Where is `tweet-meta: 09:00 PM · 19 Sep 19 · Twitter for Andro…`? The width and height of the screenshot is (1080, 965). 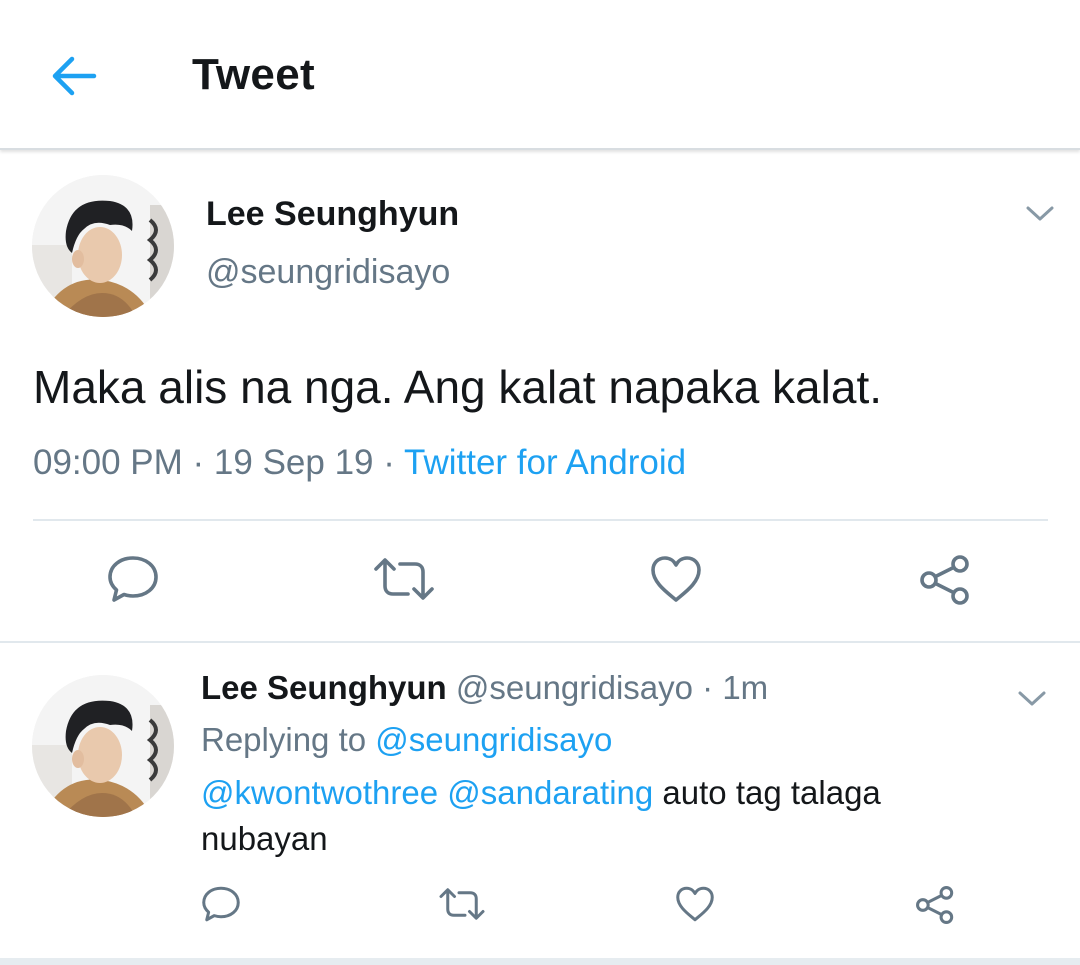 tweet-meta: 09:00 PM · 19 Sep 19 · Twitter for Andro… is located at coordinates (359, 463).